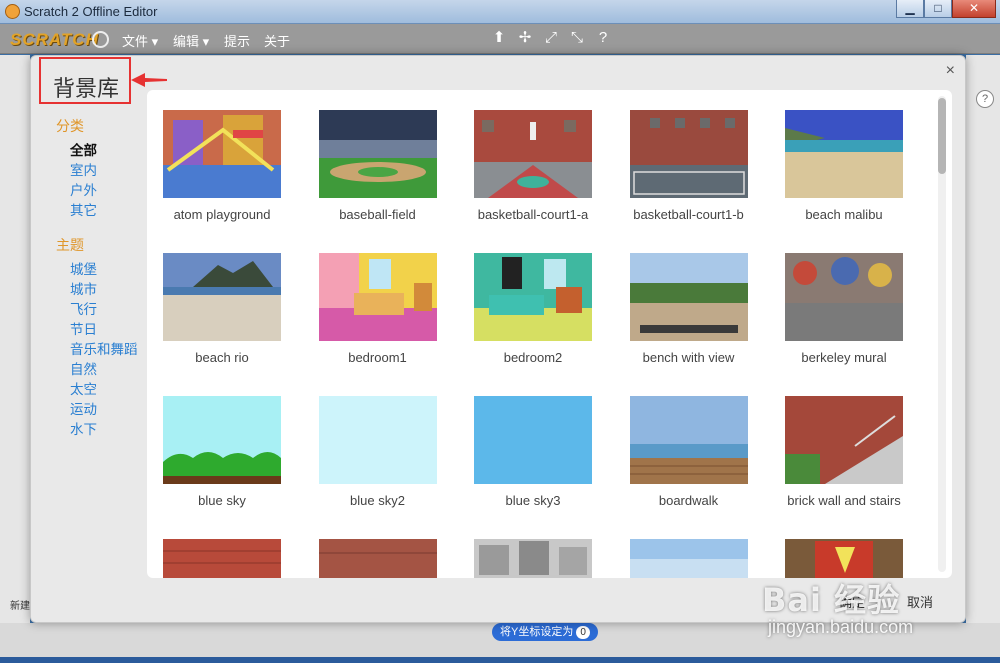  I want to click on editor-bottom-area: 新建 将Y坐标设定为 0, so click(500, 629).